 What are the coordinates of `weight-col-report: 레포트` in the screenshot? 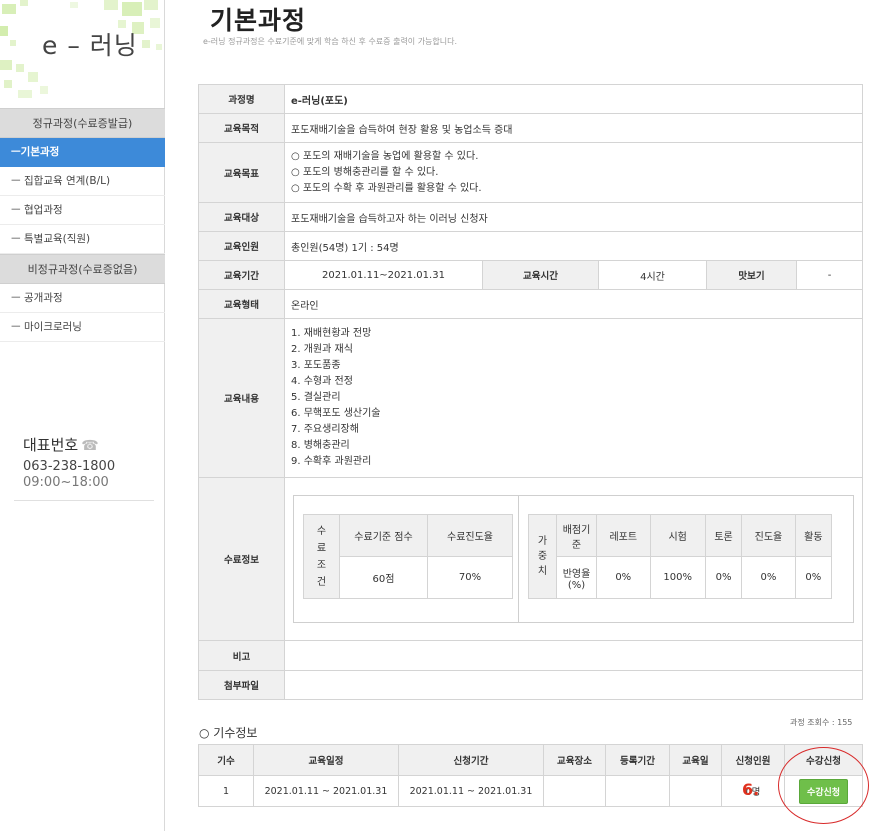 It's located at (623, 535).